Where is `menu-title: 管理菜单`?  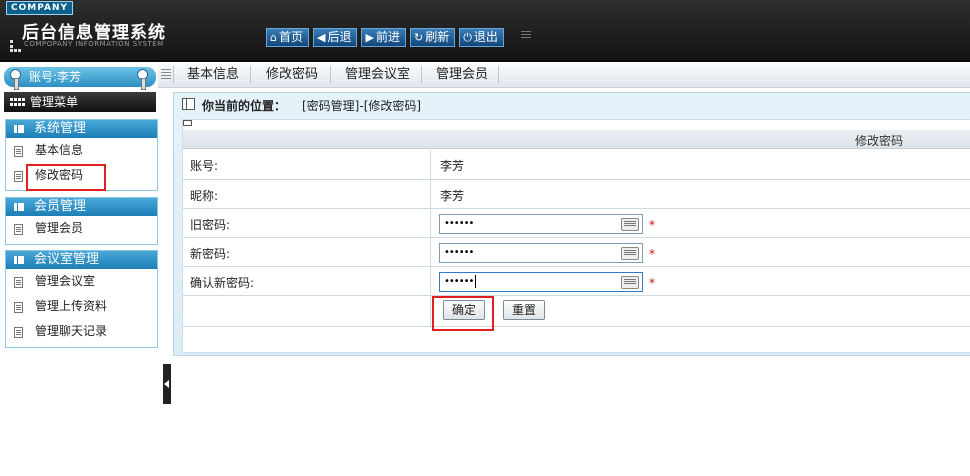
menu-title: 管理菜单 is located at coordinates (80, 102).